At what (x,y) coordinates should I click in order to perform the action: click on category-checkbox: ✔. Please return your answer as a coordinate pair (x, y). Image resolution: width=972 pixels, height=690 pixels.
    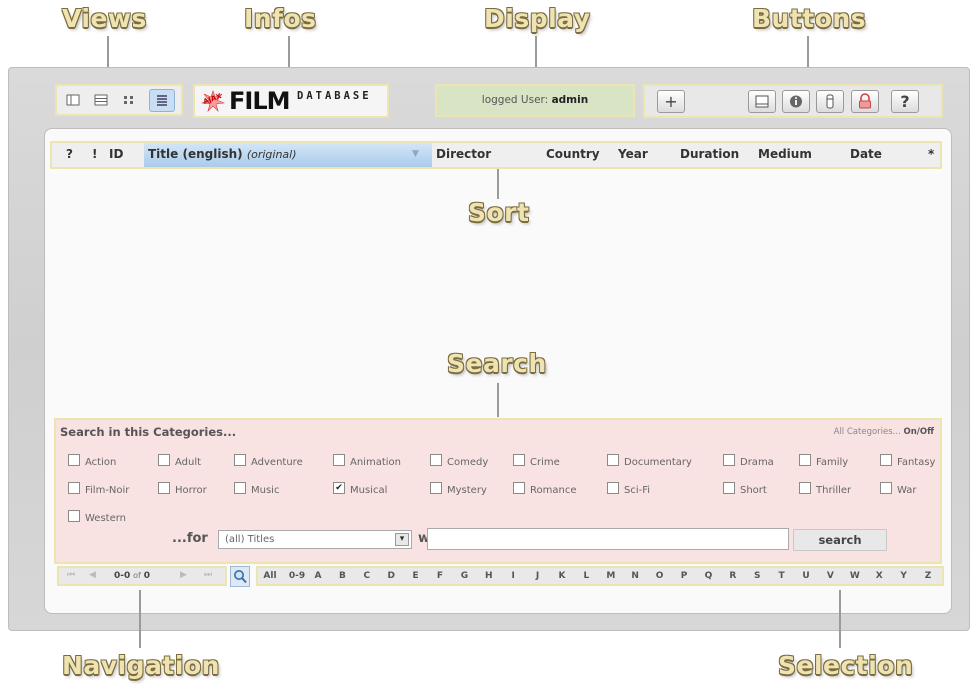
    Looking at the image, I should click on (339, 488).